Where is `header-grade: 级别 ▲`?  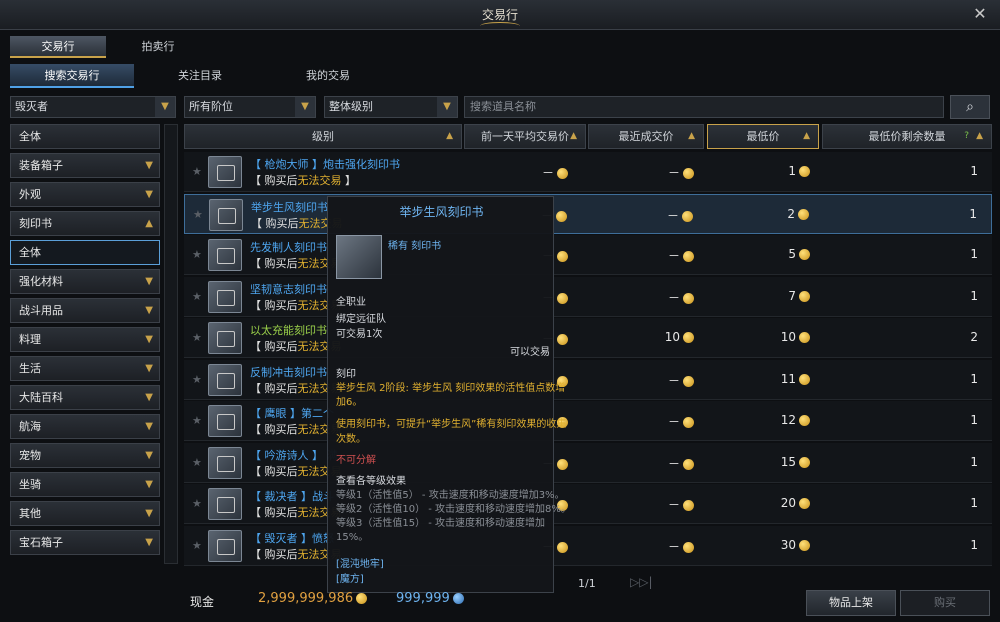
header-grade: 级别 ▲ is located at coordinates (323, 136).